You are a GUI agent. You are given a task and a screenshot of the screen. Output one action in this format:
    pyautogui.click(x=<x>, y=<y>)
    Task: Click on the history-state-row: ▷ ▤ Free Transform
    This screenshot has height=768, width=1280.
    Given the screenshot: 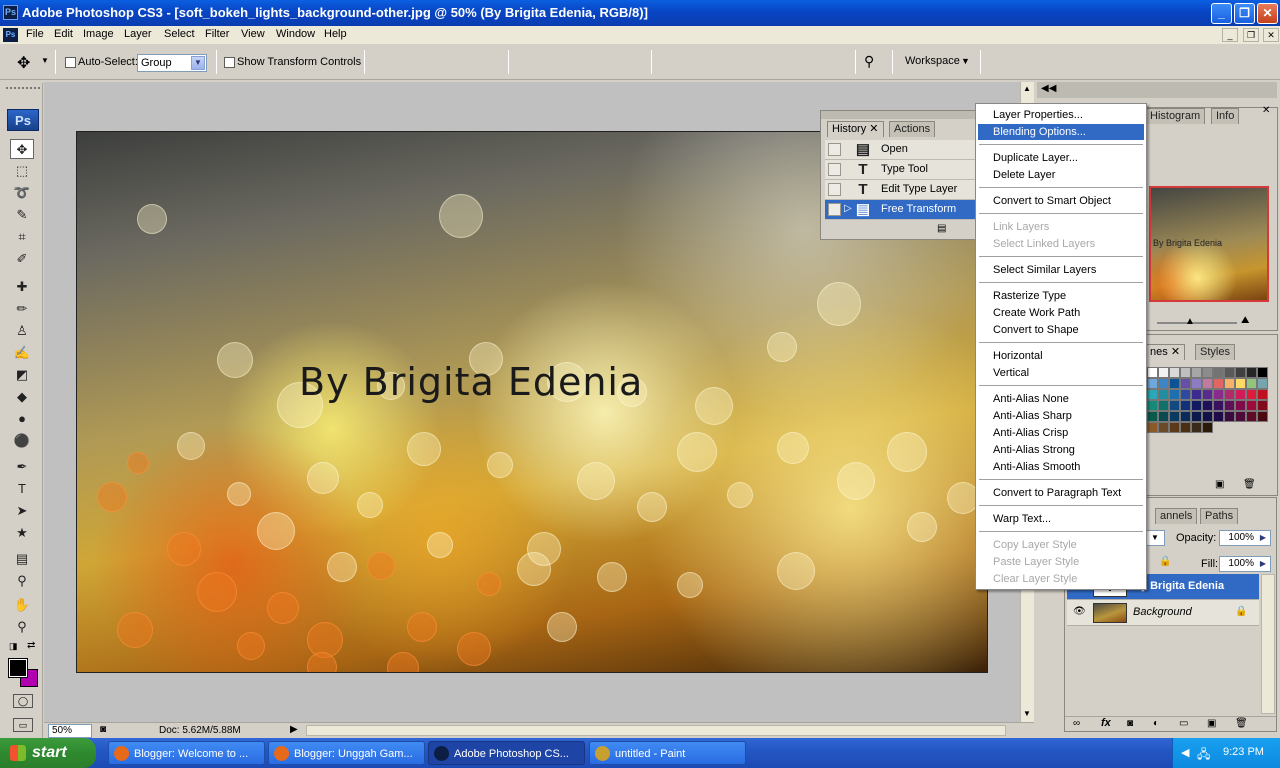 What is the action you would take?
    pyautogui.click(x=901, y=210)
    